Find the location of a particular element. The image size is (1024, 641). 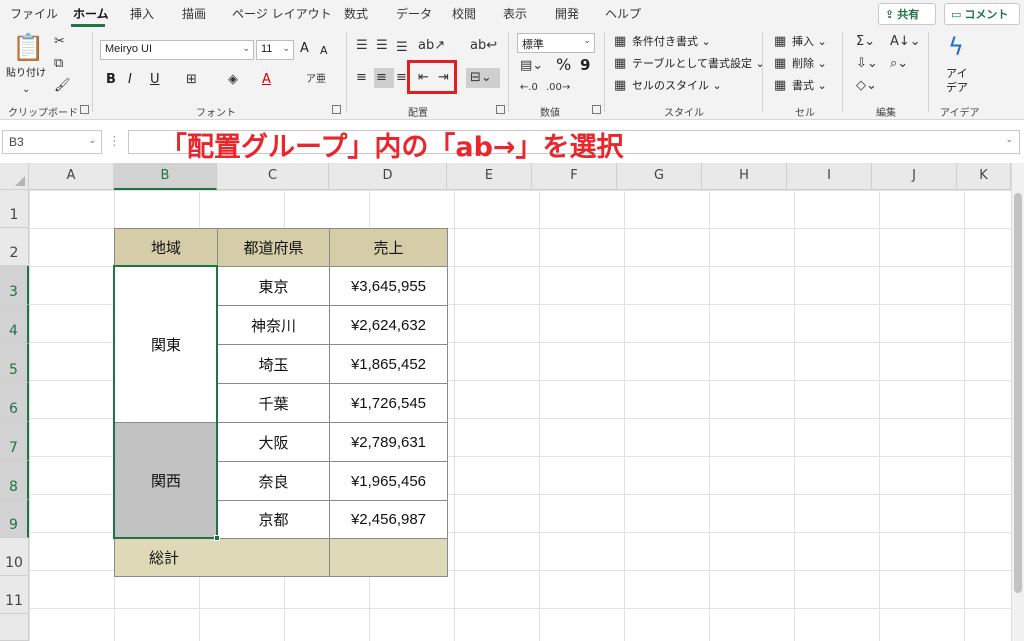

align-left-icon: ≡ is located at coordinates (361, 78).